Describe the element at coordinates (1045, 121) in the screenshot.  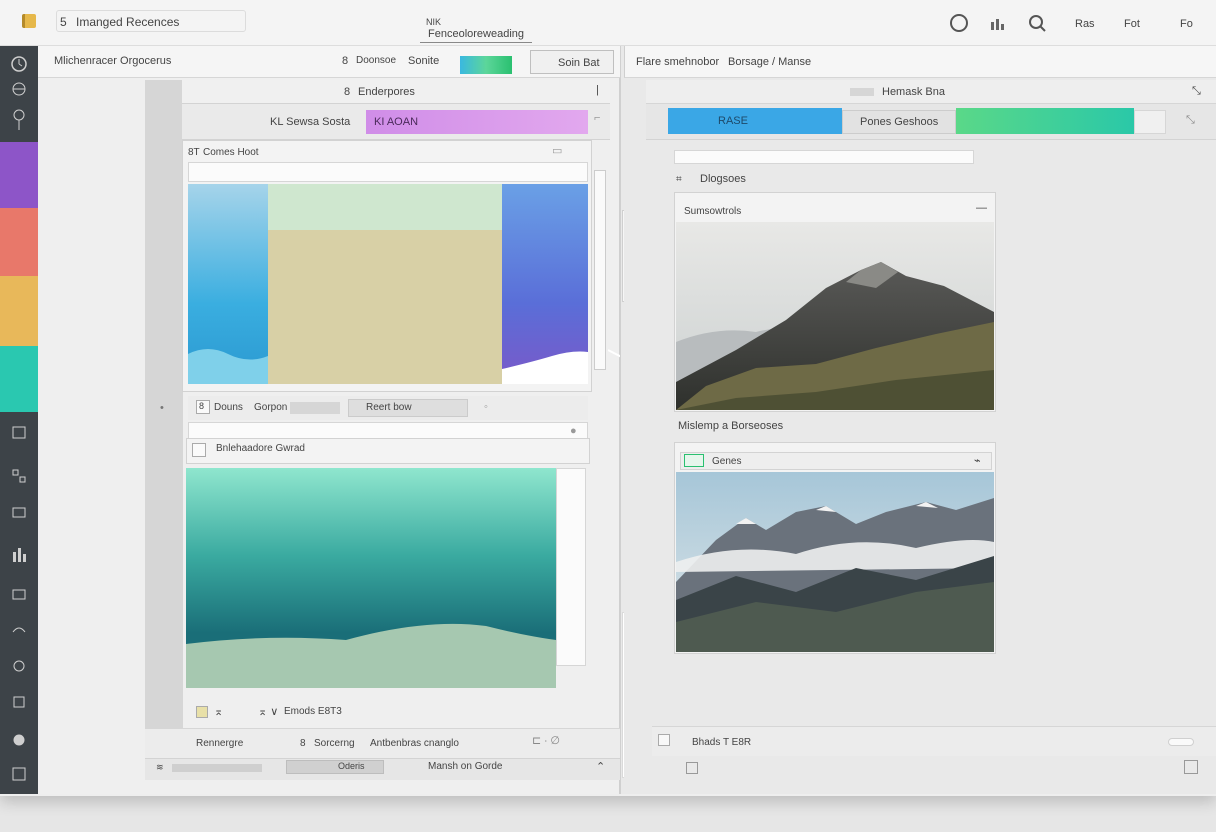
I see `tab-green` at that location.